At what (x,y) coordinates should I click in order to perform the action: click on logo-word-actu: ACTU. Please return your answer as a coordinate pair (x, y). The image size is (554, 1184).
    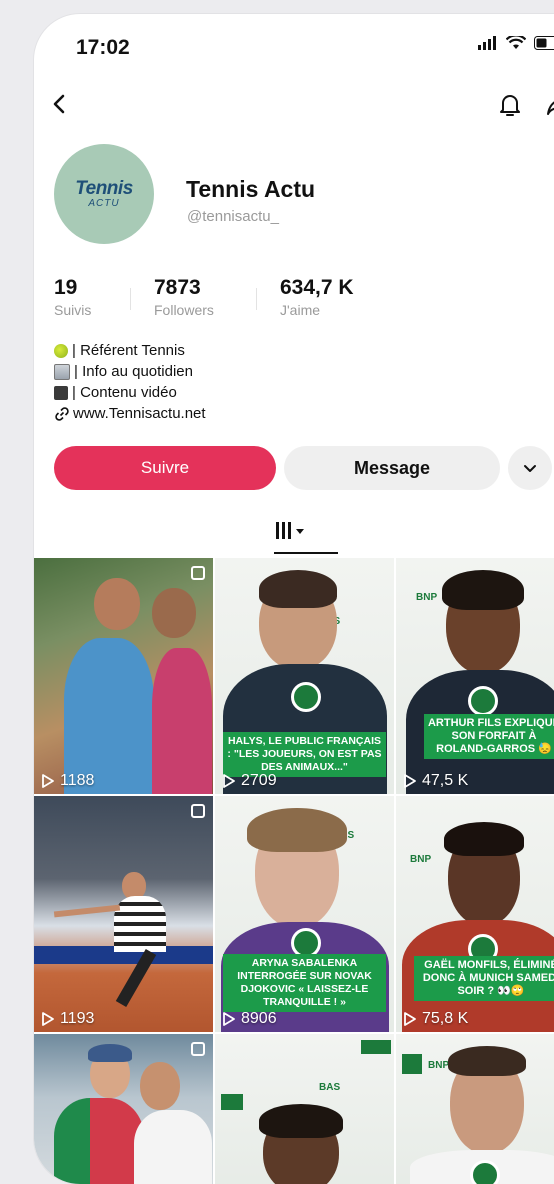
    Looking at the image, I should click on (103, 203).